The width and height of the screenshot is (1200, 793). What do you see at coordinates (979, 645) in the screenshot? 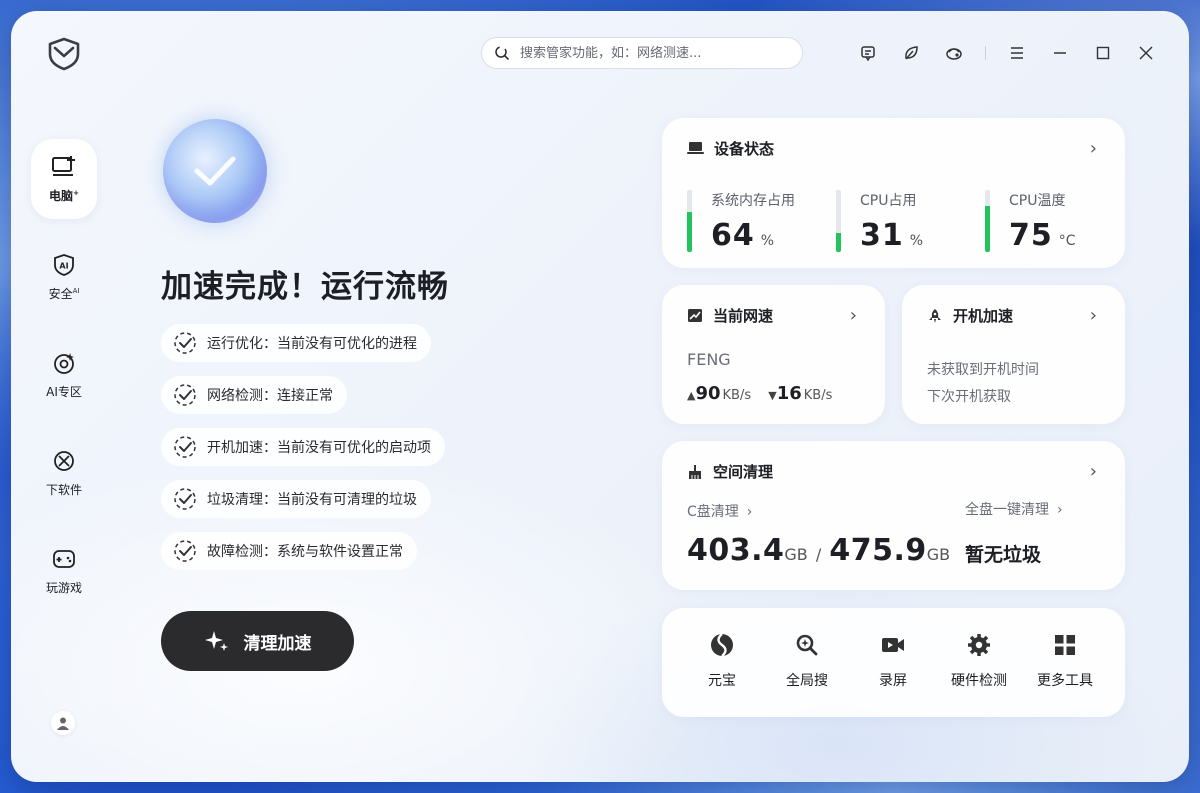
I see `gear-icon` at bounding box center [979, 645].